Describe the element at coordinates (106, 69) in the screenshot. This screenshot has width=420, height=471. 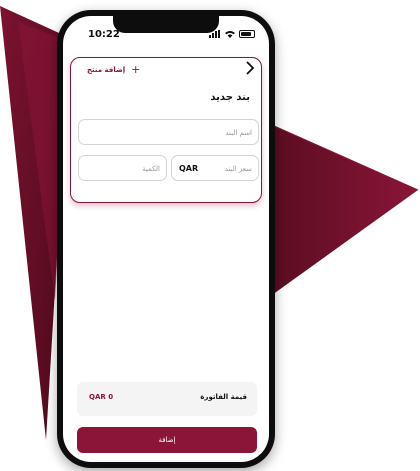
I see `add-product-label: إضافة منتج` at that location.